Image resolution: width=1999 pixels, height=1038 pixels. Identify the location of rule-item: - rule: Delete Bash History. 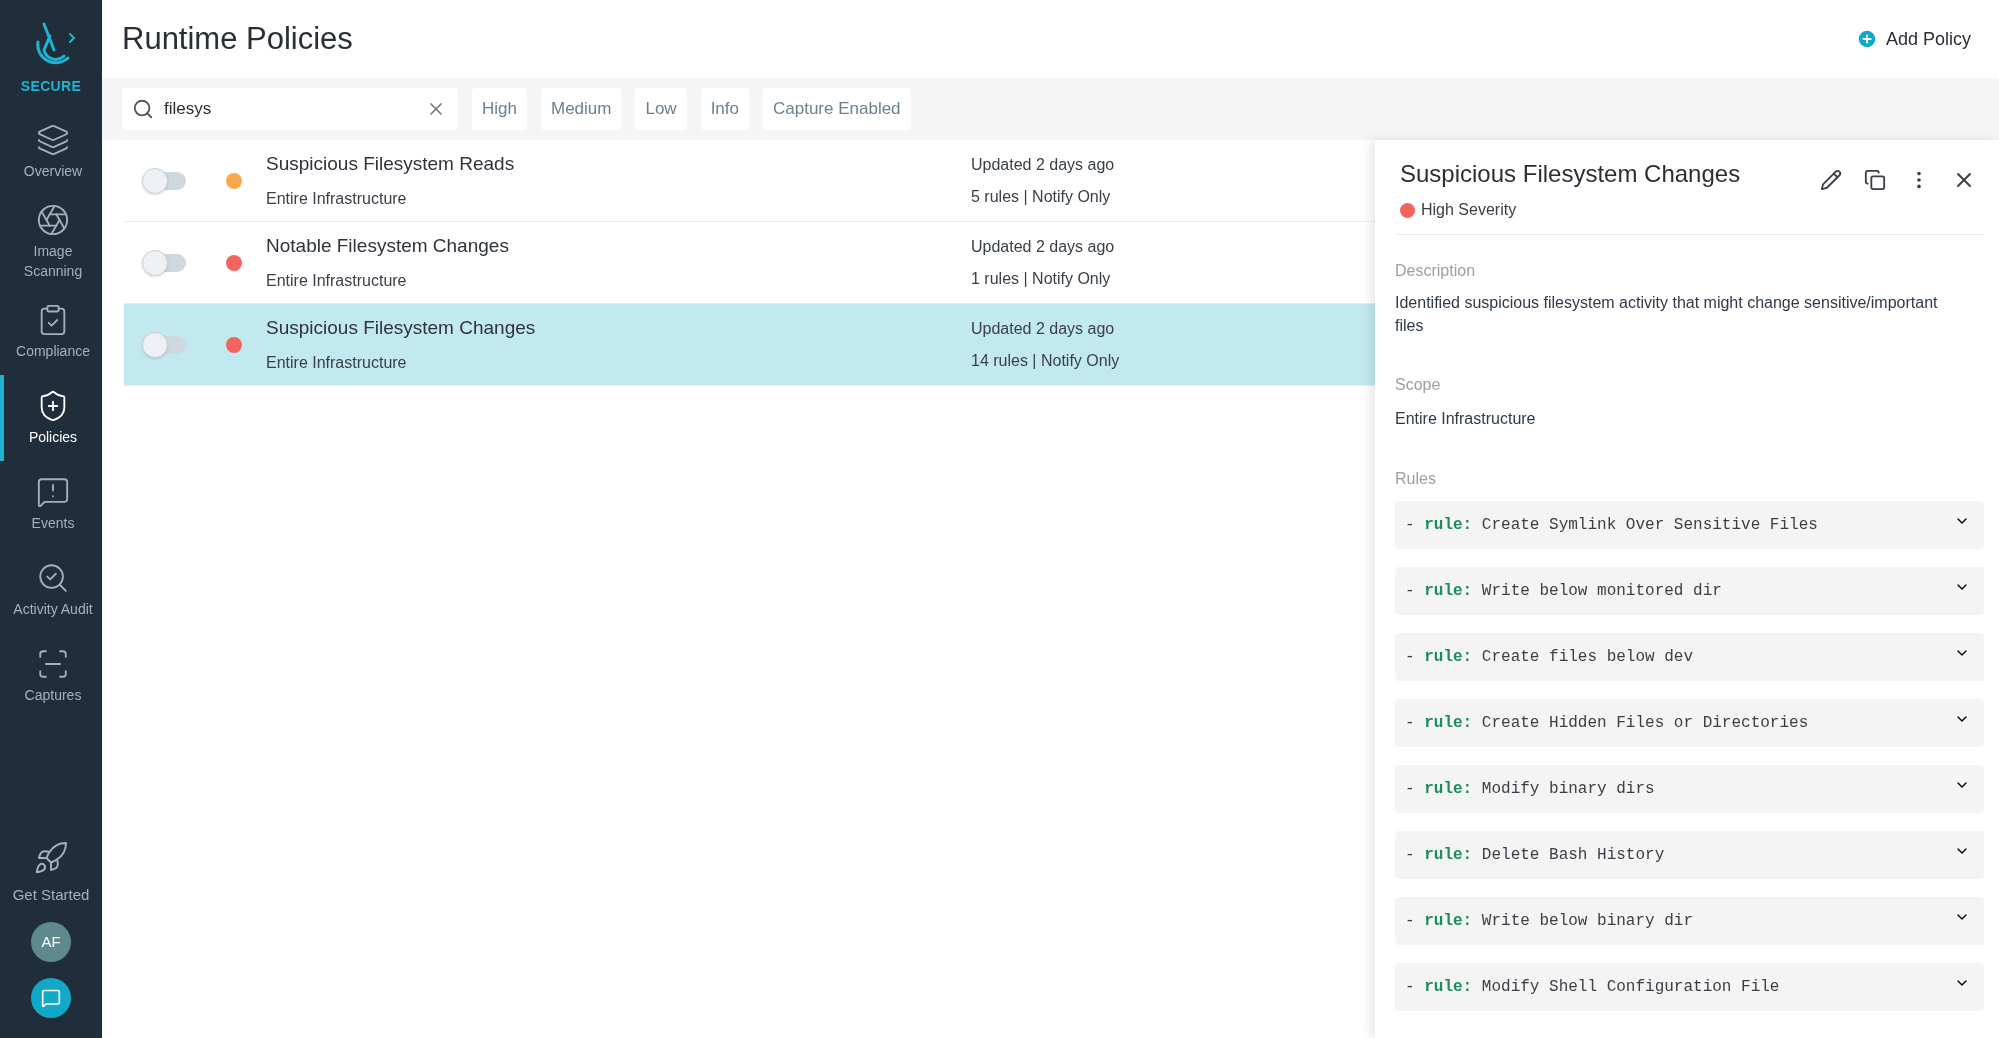
(1689, 855).